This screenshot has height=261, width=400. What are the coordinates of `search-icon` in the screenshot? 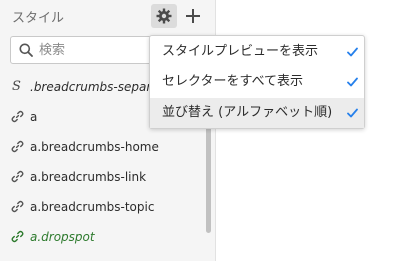 It's located at (26, 50).